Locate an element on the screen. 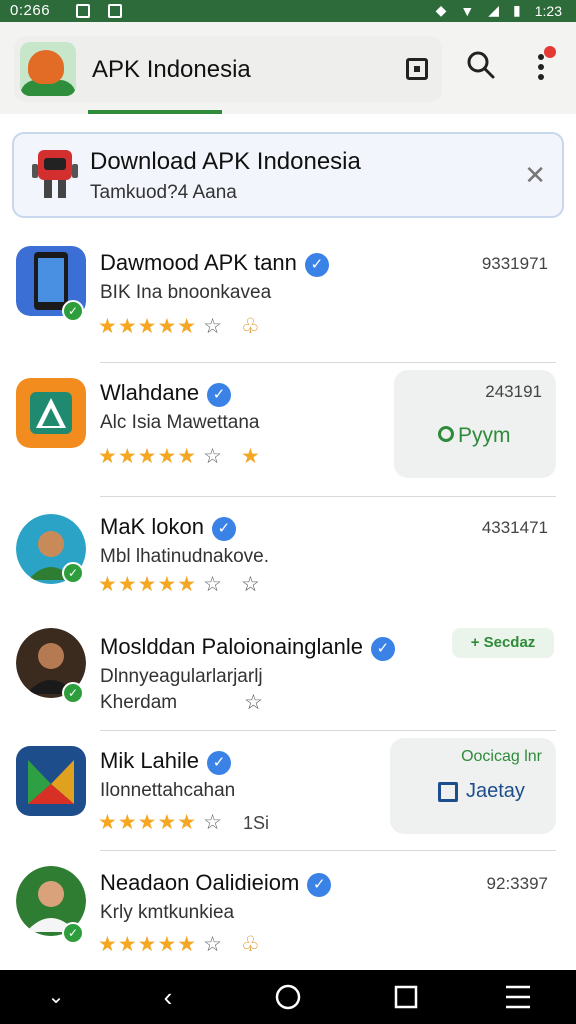 This screenshot has height=1024, width=576. app-subtitle: Krly kmtkunkiea is located at coordinates (167, 912).